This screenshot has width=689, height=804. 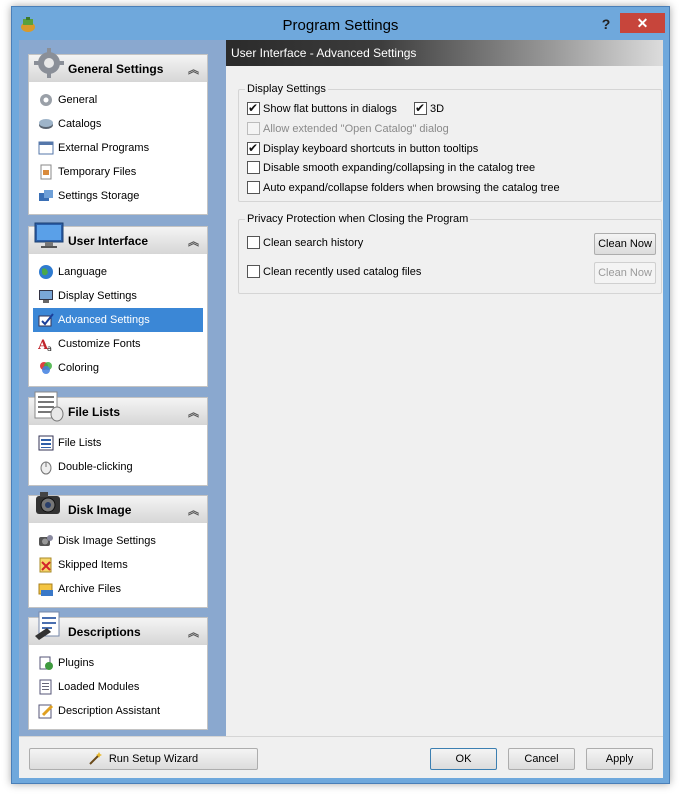 I want to click on mouse-icon, so click(x=46, y=468).